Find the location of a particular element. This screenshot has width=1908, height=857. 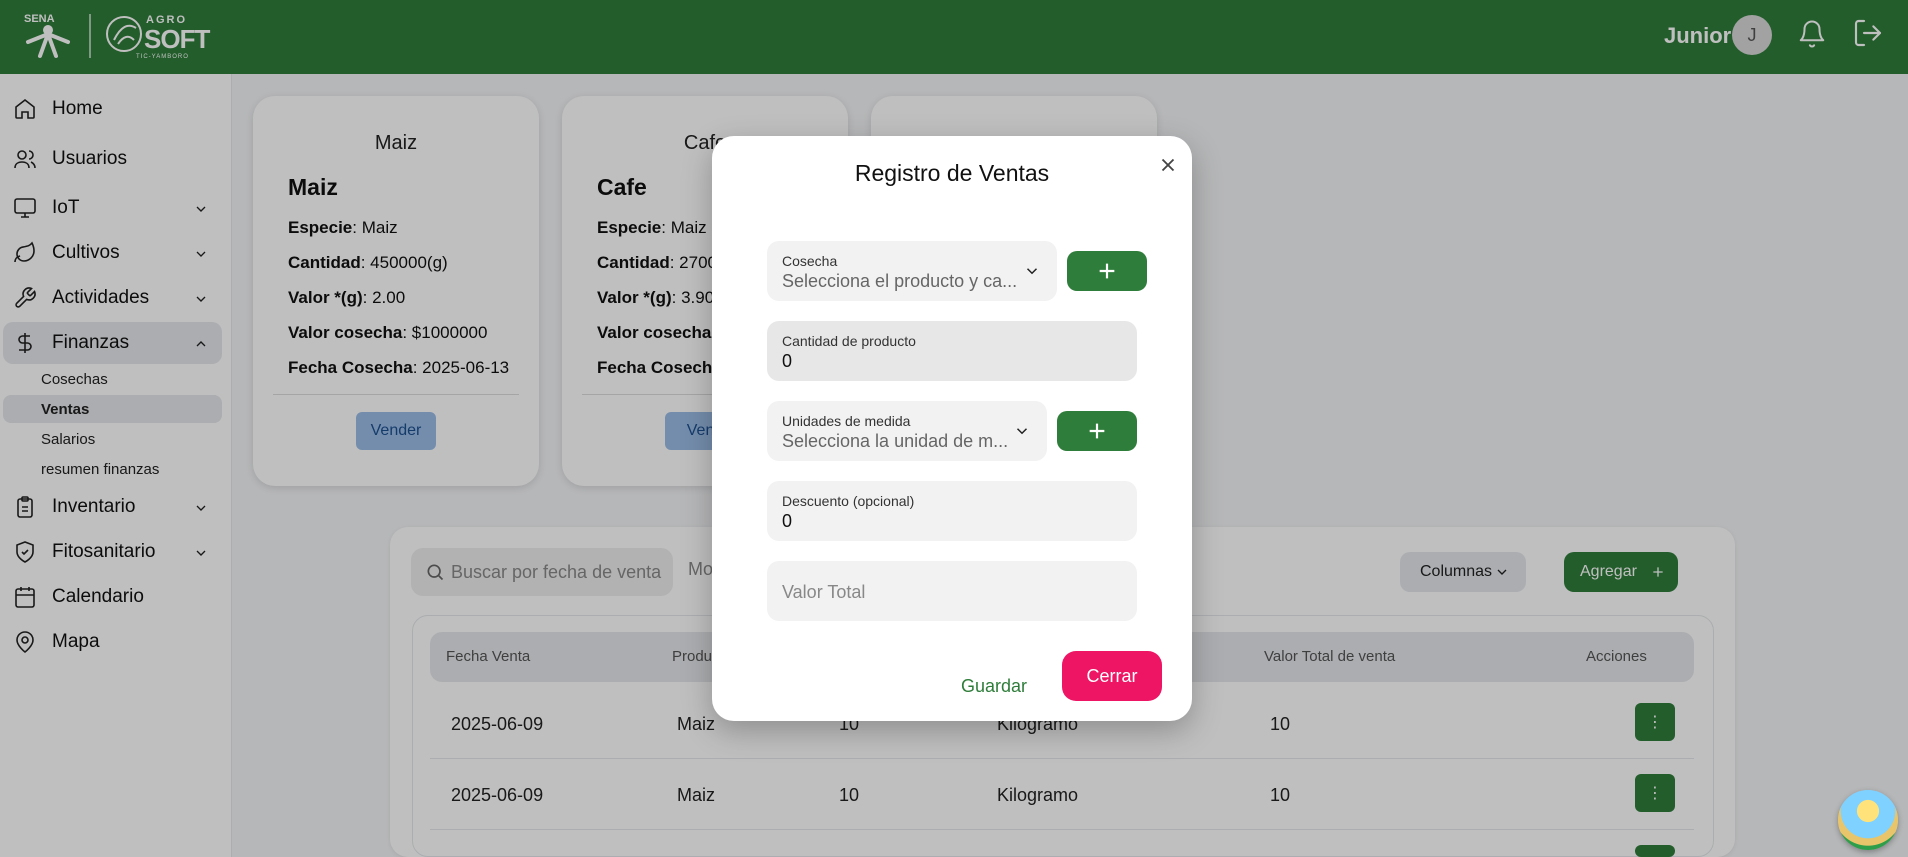

field-label: Cantidad de producto is located at coordinates (849, 341).